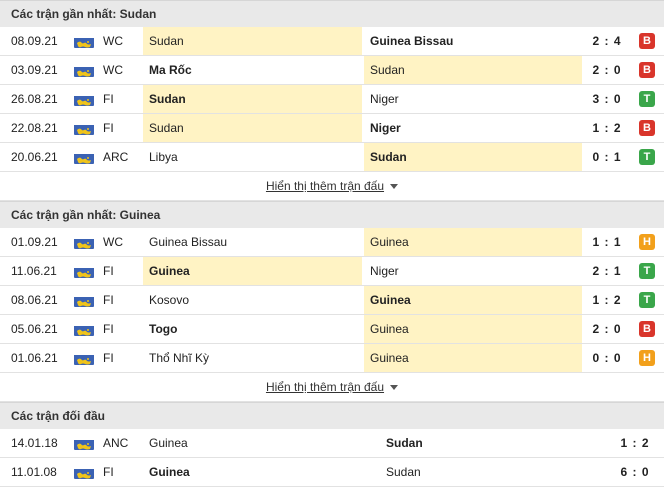  Describe the element at coordinates (607, 41) in the screenshot. I see `match-score: 2 : 4` at that location.